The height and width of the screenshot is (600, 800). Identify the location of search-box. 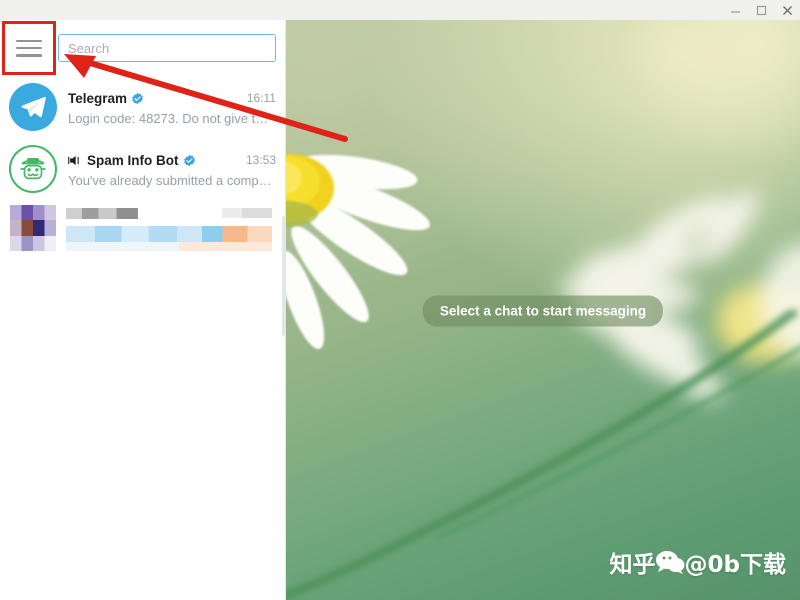
(167, 48).